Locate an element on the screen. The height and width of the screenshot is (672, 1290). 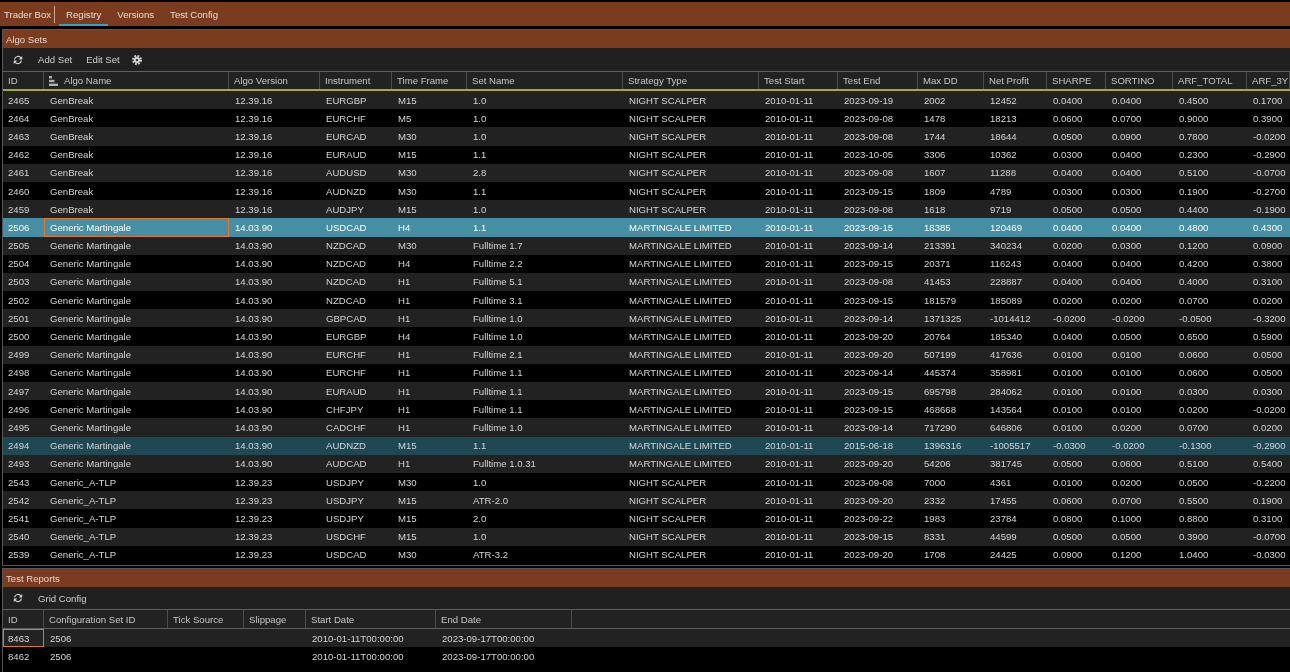
table-cell-text: 0.0200 is located at coordinates (1194, 409).